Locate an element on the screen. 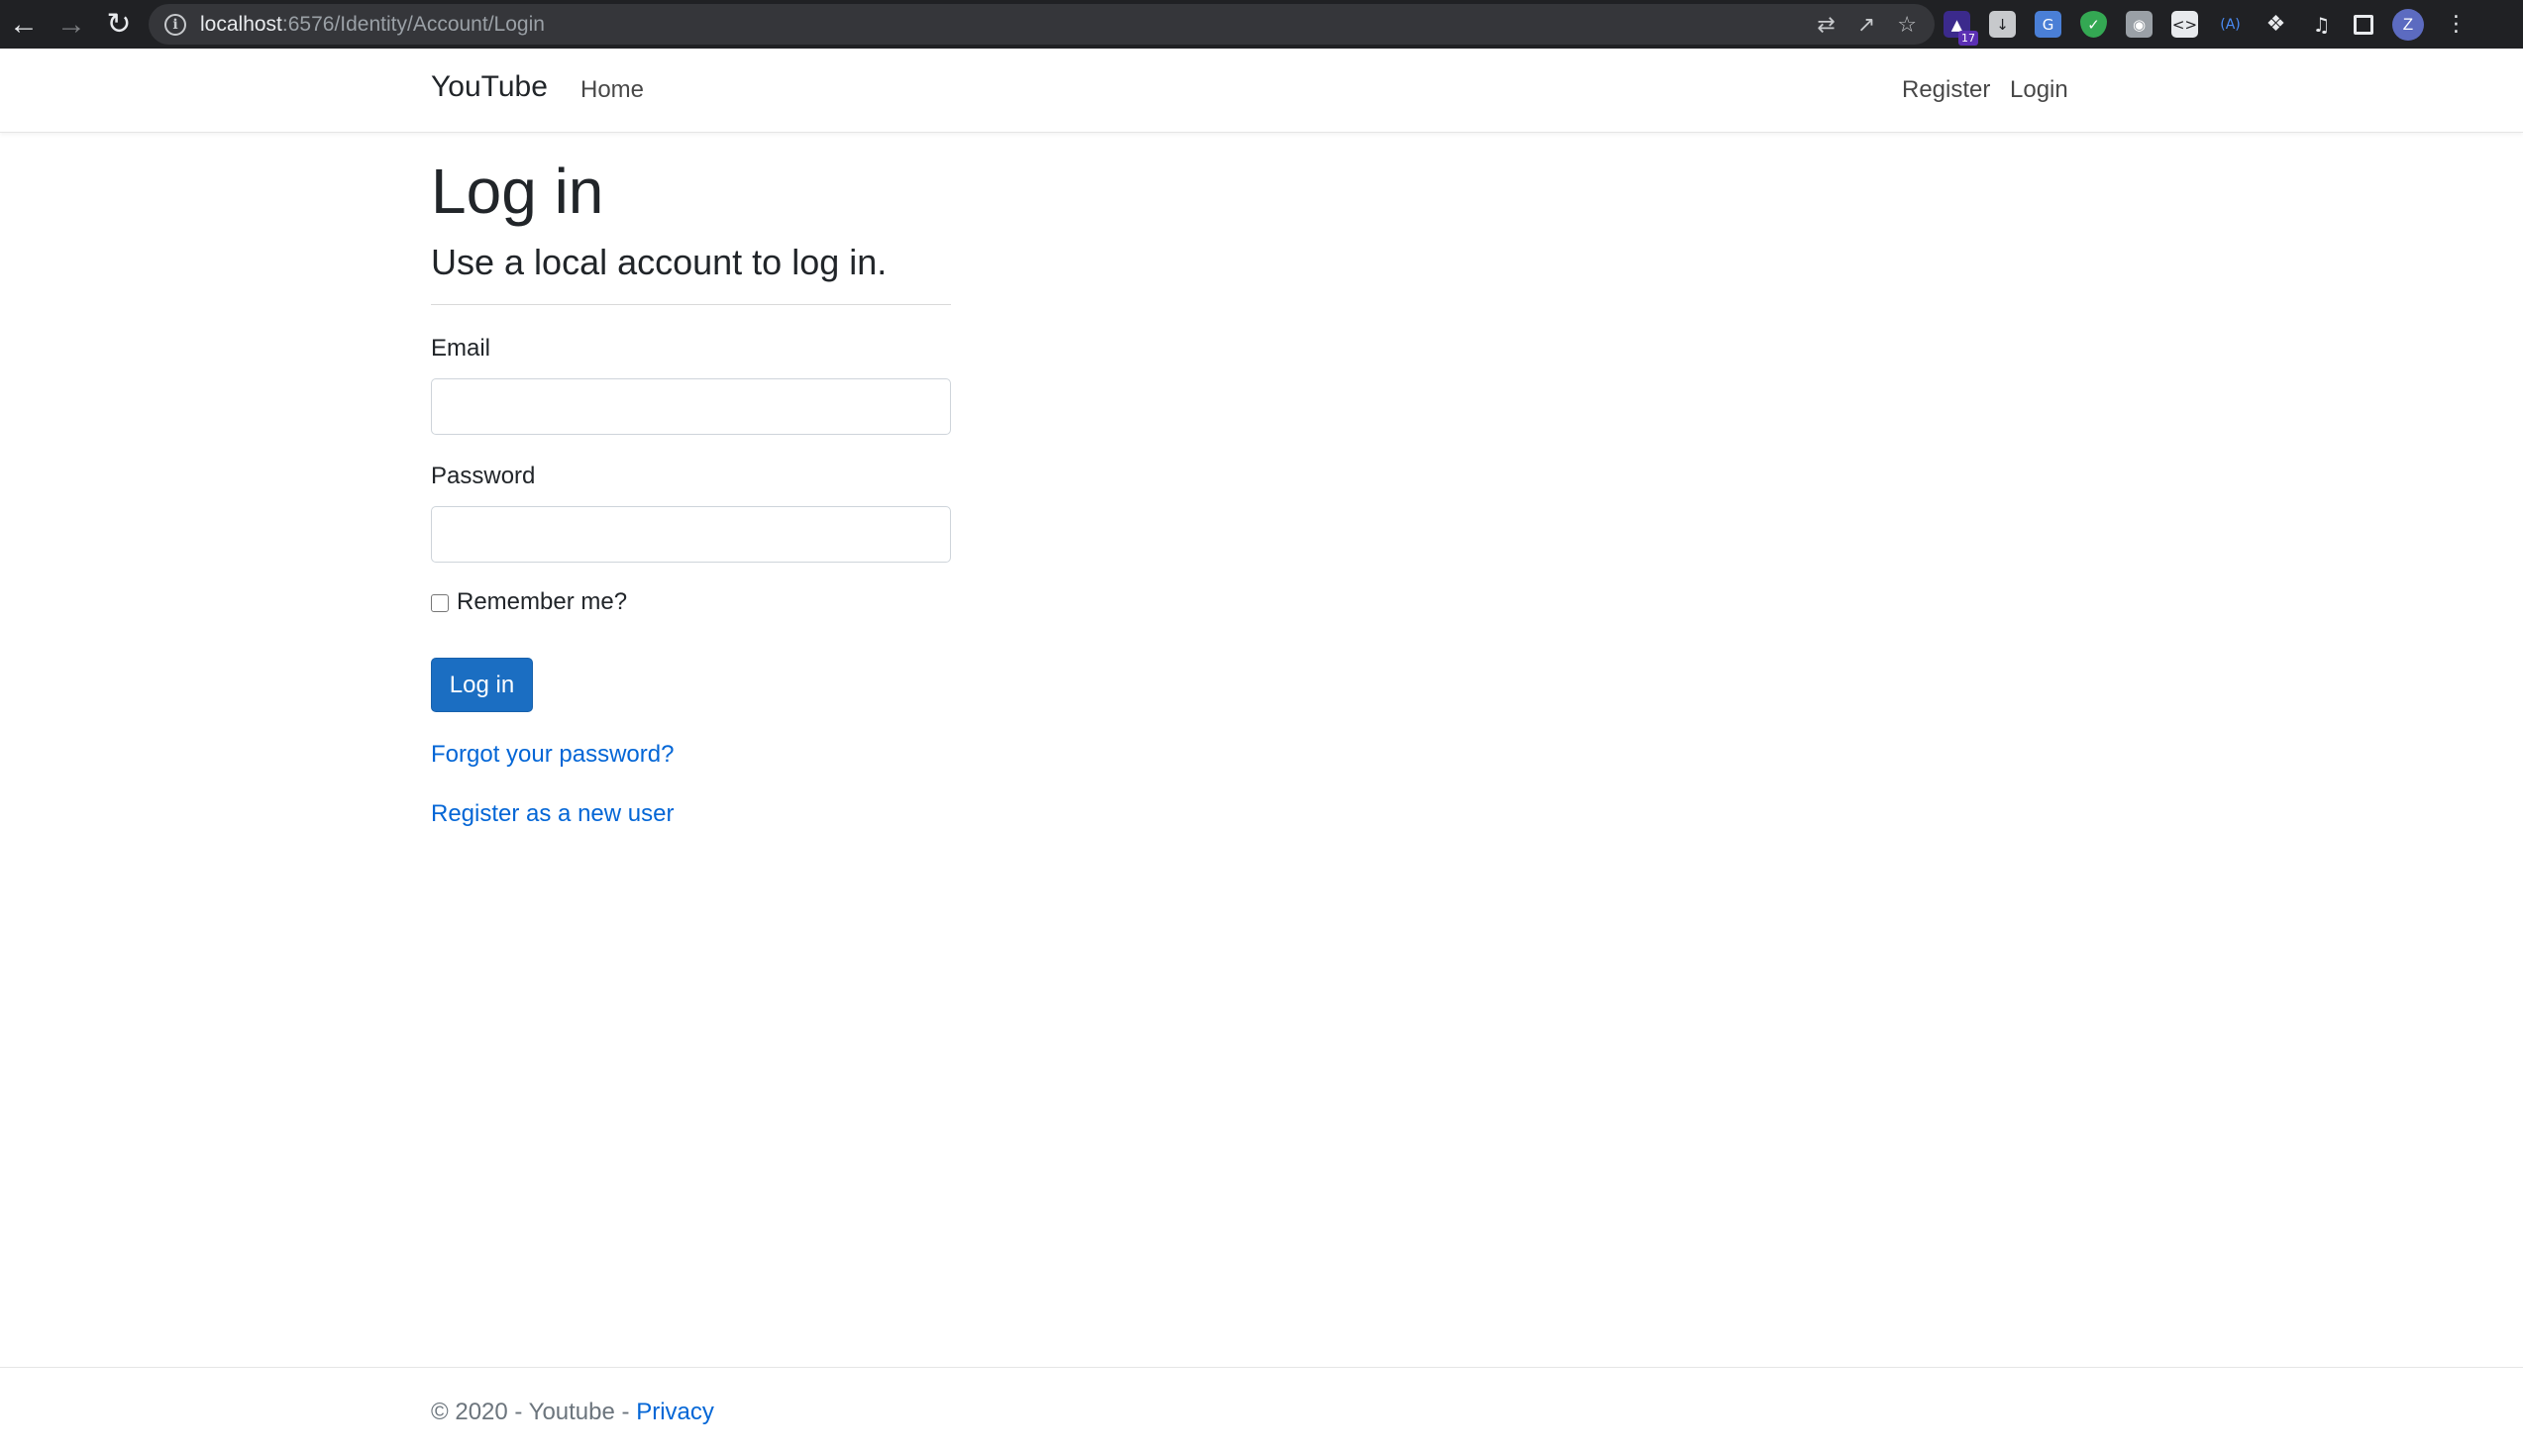 The height and width of the screenshot is (1456, 2523). register-new-user-link: Register as a new user is located at coordinates (553, 814).